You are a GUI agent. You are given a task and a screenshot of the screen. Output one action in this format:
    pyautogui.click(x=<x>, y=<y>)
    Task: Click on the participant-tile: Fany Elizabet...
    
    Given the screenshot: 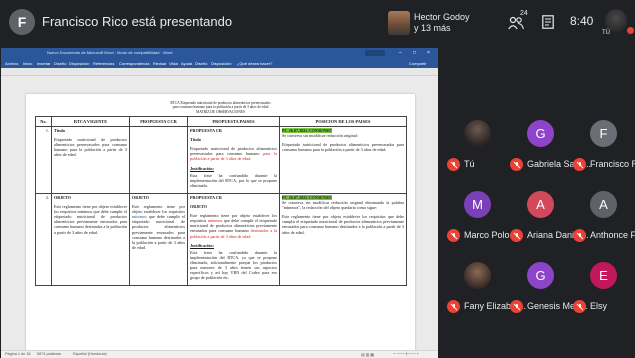 What is the action you would take?
    pyautogui.click(x=486, y=292)
    